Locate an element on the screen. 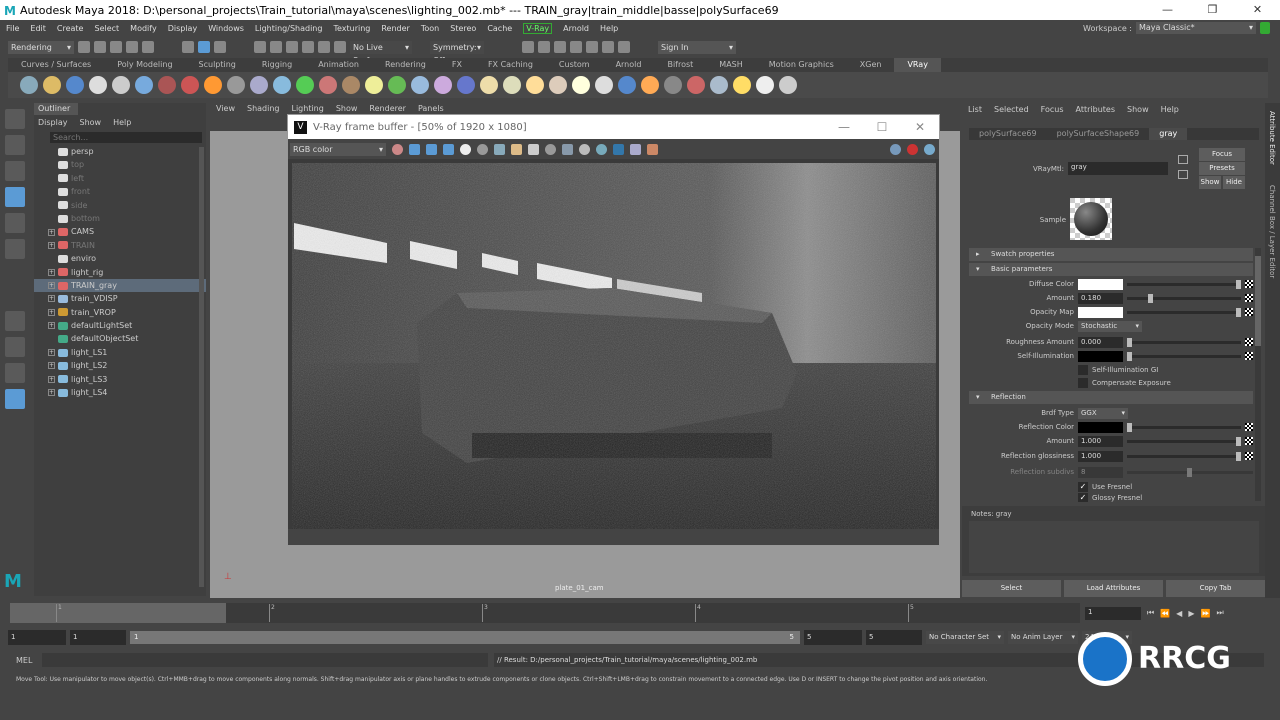  menu-create: Create is located at coordinates (70, 28).